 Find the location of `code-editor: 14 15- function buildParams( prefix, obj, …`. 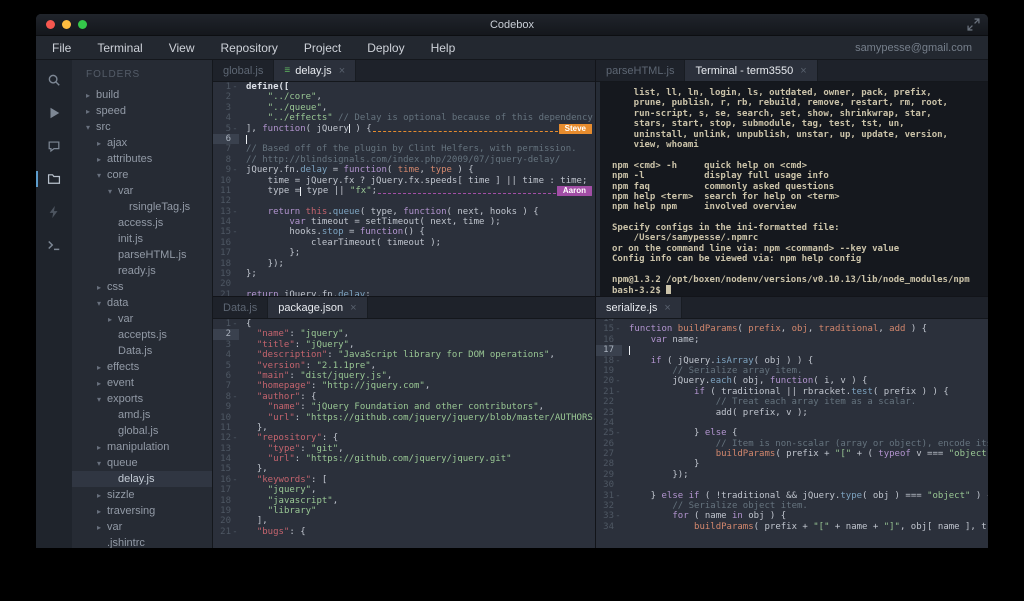

code-editor: 14 15- function buildParams( prefix, obj, … is located at coordinates (792, 433).